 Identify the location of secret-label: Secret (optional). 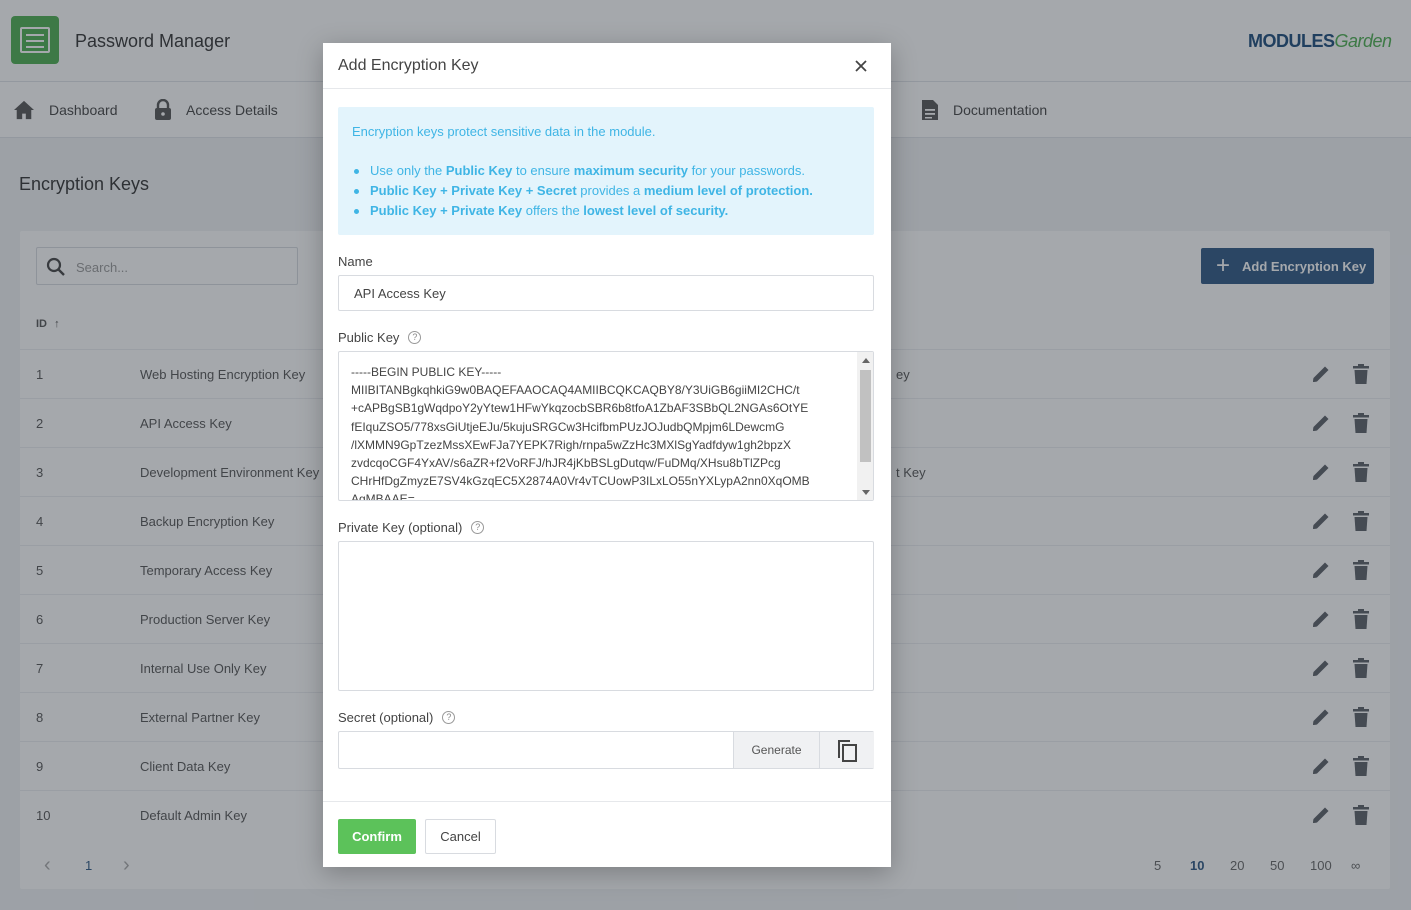
(386, 717).